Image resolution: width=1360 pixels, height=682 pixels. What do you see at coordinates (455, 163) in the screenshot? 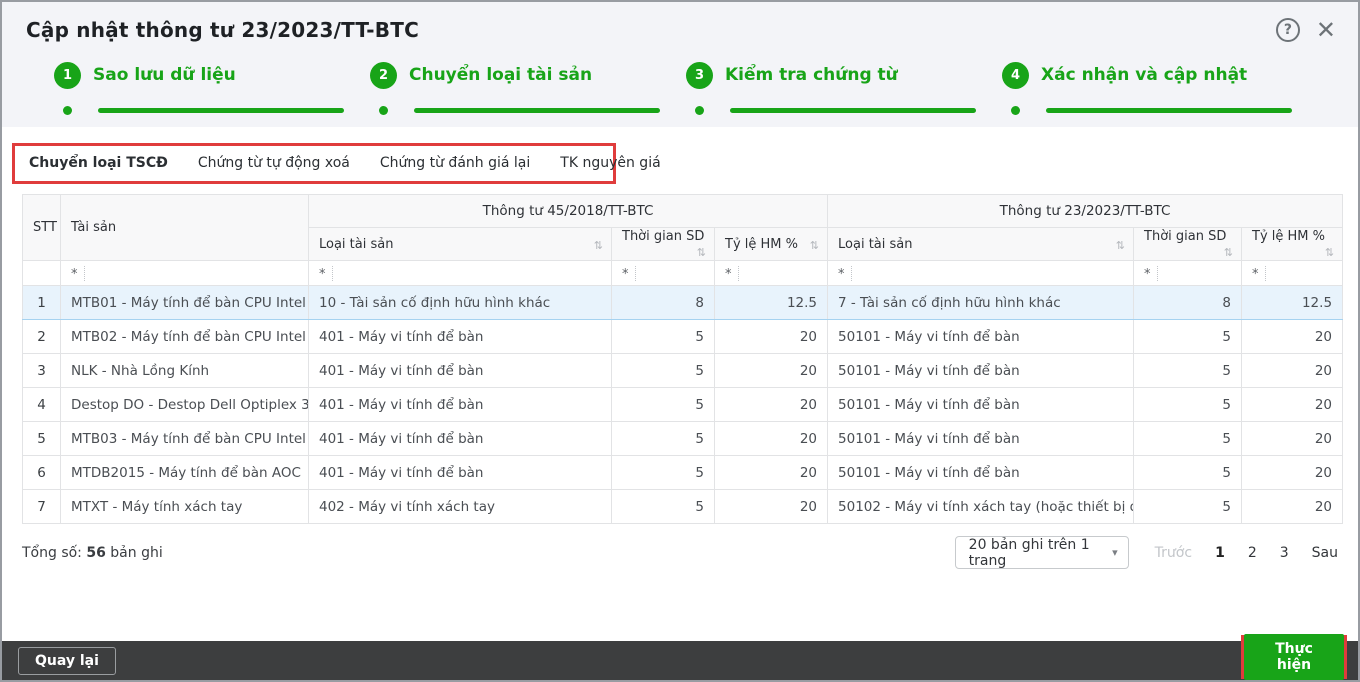
I see `tab-chung-tu-danh-gia-lai: Chứng từ đánh giá lại` at bounding box center [455, 163].